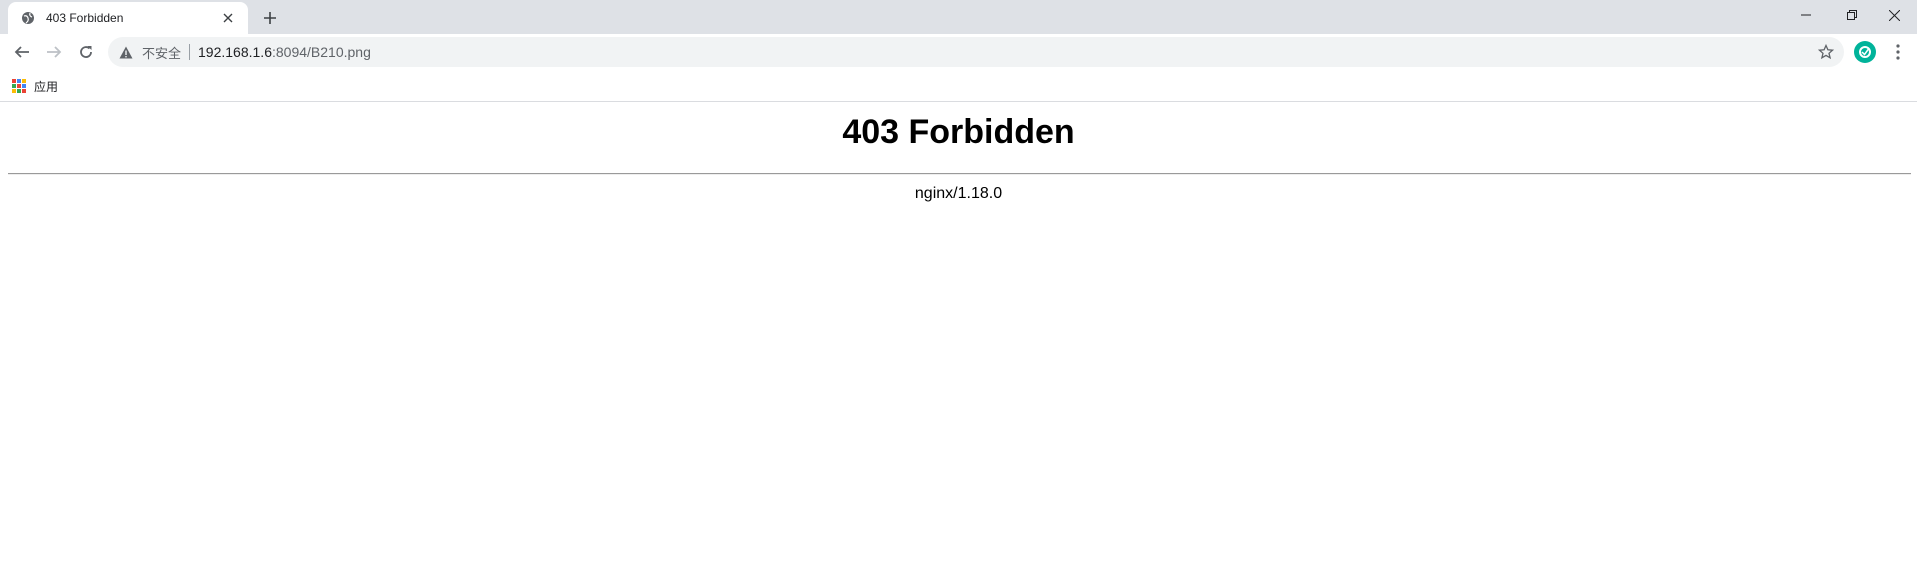 Image resolution: width=1917 pixels, height=579 pixels. What do you see at coordinates (1806, 15) in the screenshot?
I see `minimize-icon` at bounding box center [1806, 15].